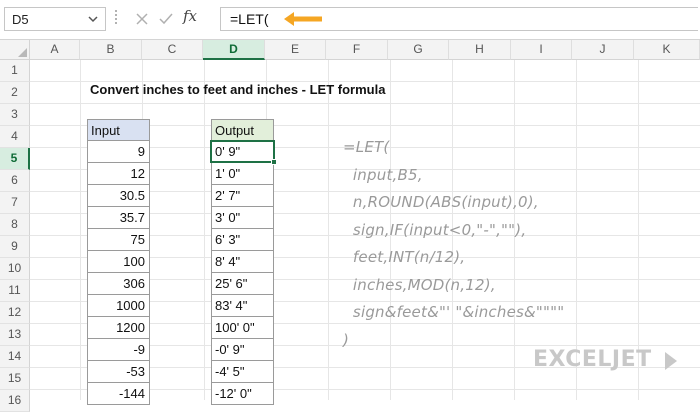 The height and width of the screenshot is (412, 700). What do you see at coordinates (142, 19) in the screenshot?
I see `cancel-icon` at bounding box center [142, 19].